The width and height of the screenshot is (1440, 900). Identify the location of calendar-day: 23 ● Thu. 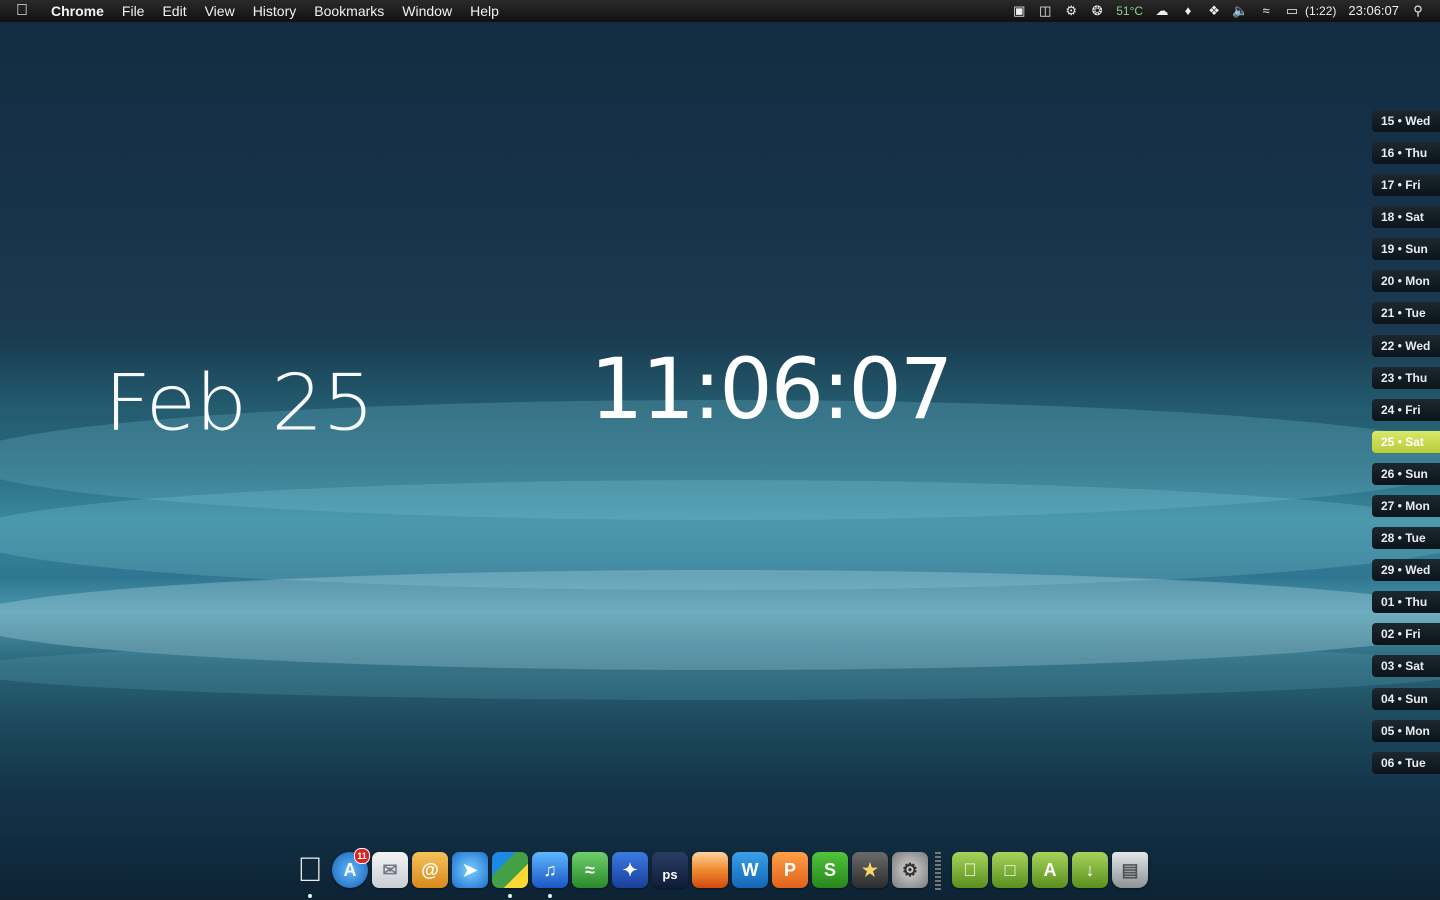
(1406, 378).